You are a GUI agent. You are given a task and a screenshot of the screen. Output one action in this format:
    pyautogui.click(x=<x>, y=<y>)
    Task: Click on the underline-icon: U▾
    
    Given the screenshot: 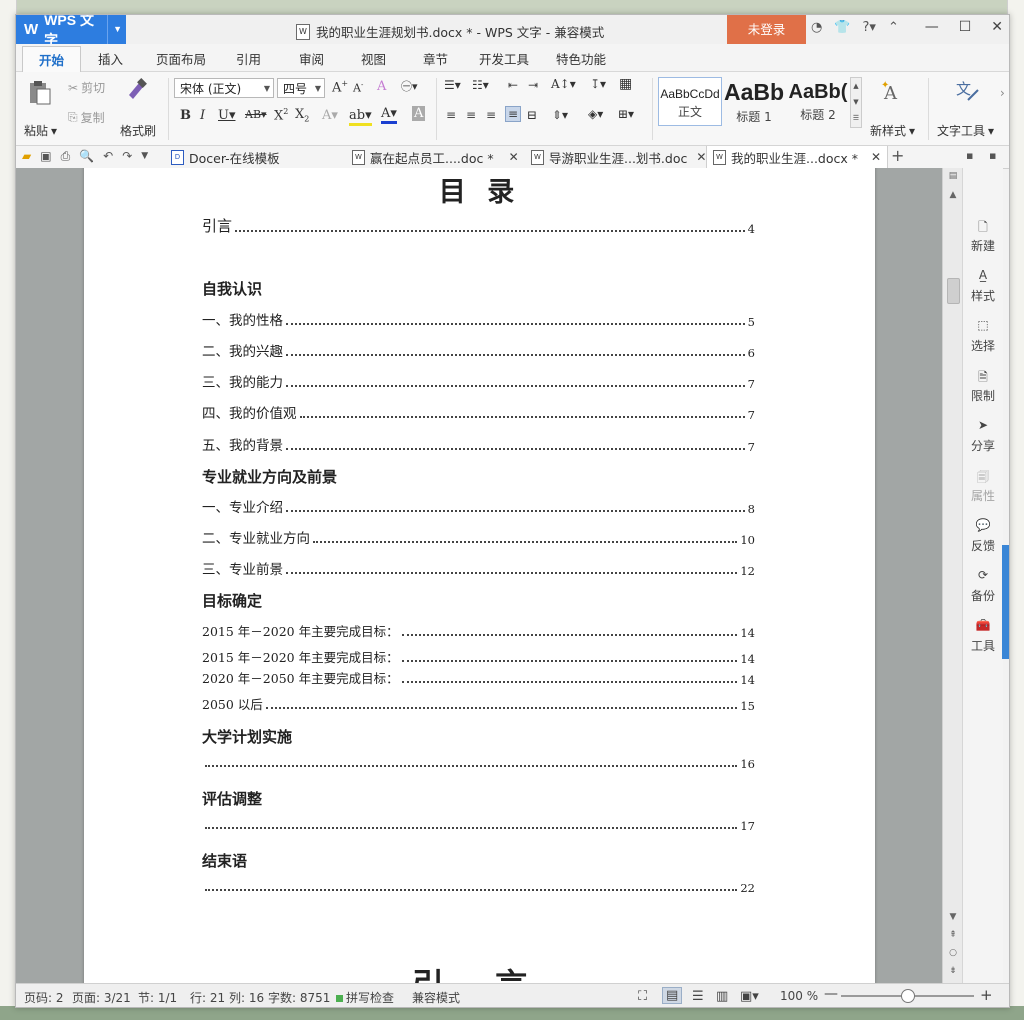 What is the action you would take?
    pyautogui.click(x=226, y=115)
    